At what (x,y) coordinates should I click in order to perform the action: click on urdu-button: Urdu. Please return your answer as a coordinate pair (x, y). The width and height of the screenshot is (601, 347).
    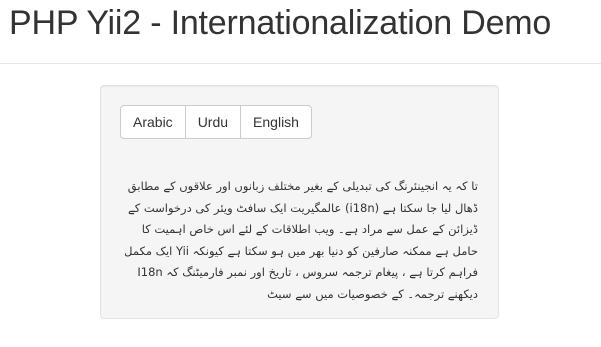
    Looking at the image, I should click on (213, 122).